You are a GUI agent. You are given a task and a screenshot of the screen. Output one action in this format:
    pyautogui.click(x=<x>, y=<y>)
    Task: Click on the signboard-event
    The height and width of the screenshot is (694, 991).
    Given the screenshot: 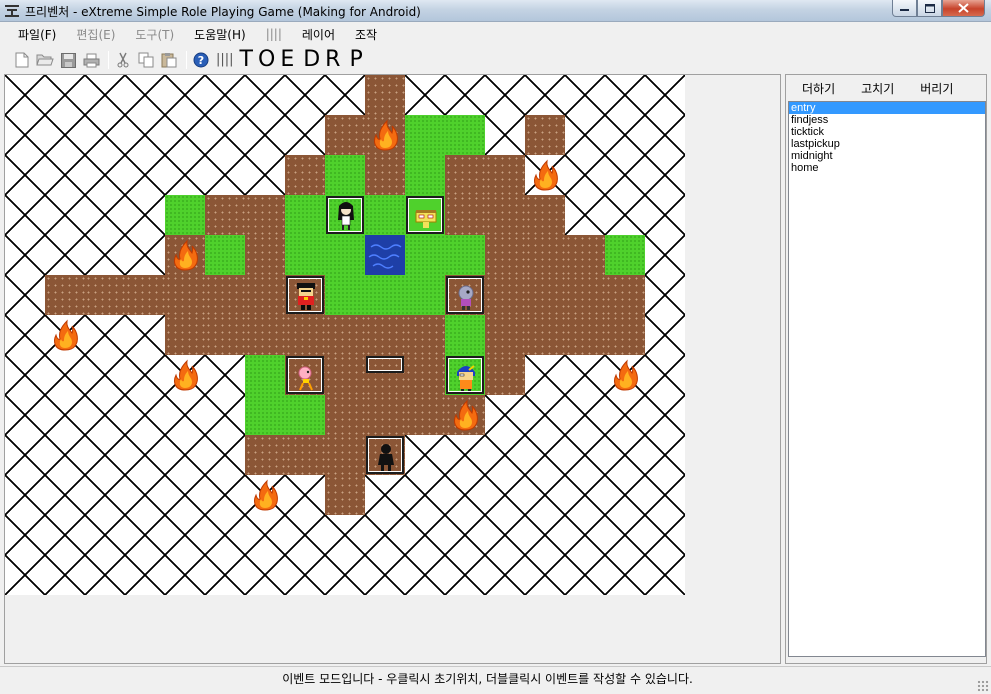 What is the action you would take?
    pyautogui.click(x=385, y=364)
    